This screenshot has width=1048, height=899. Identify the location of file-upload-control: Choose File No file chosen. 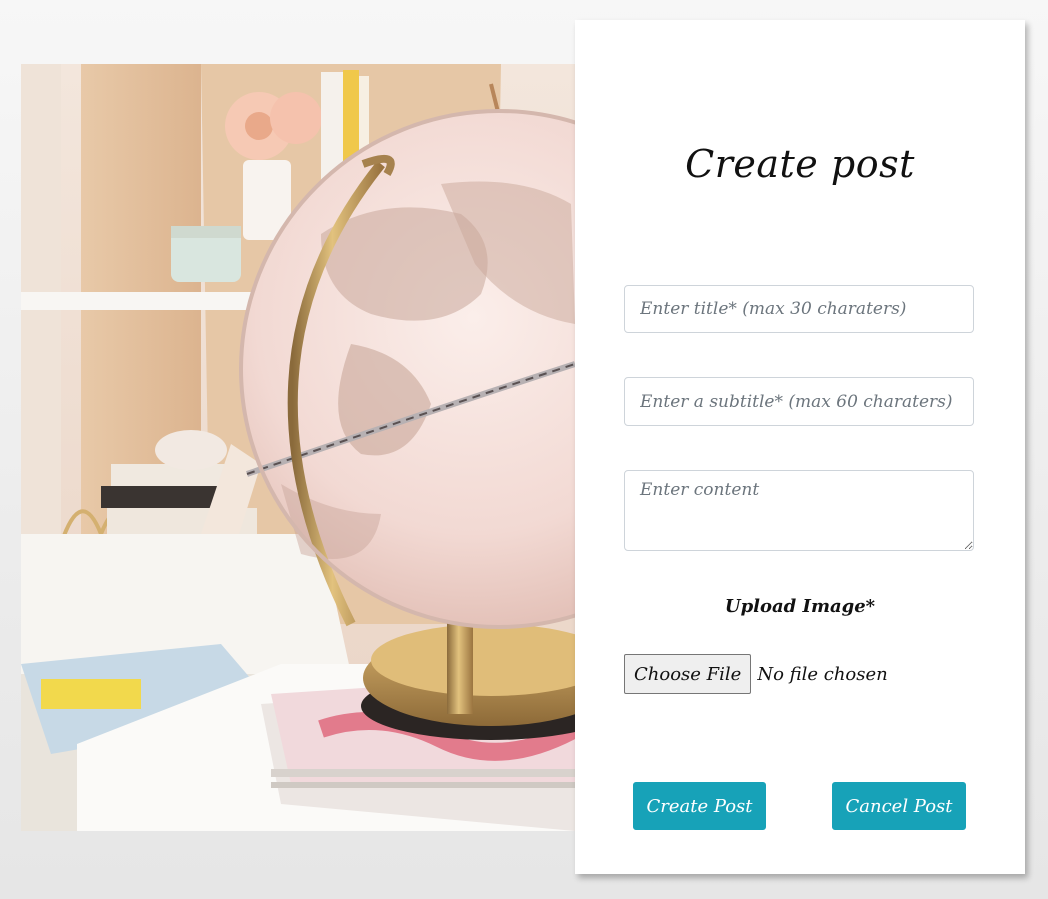
(756, 674).